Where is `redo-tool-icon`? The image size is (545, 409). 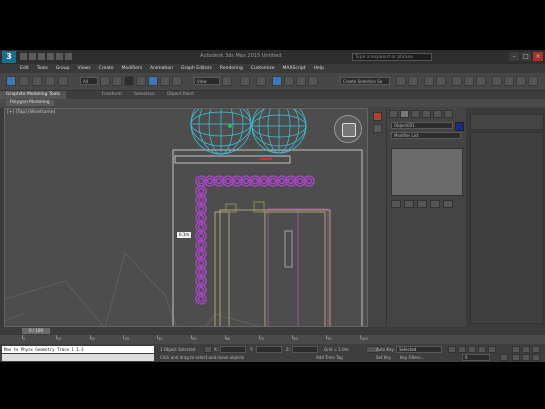 redo-tool-icon is located at coordinates (63, 81).